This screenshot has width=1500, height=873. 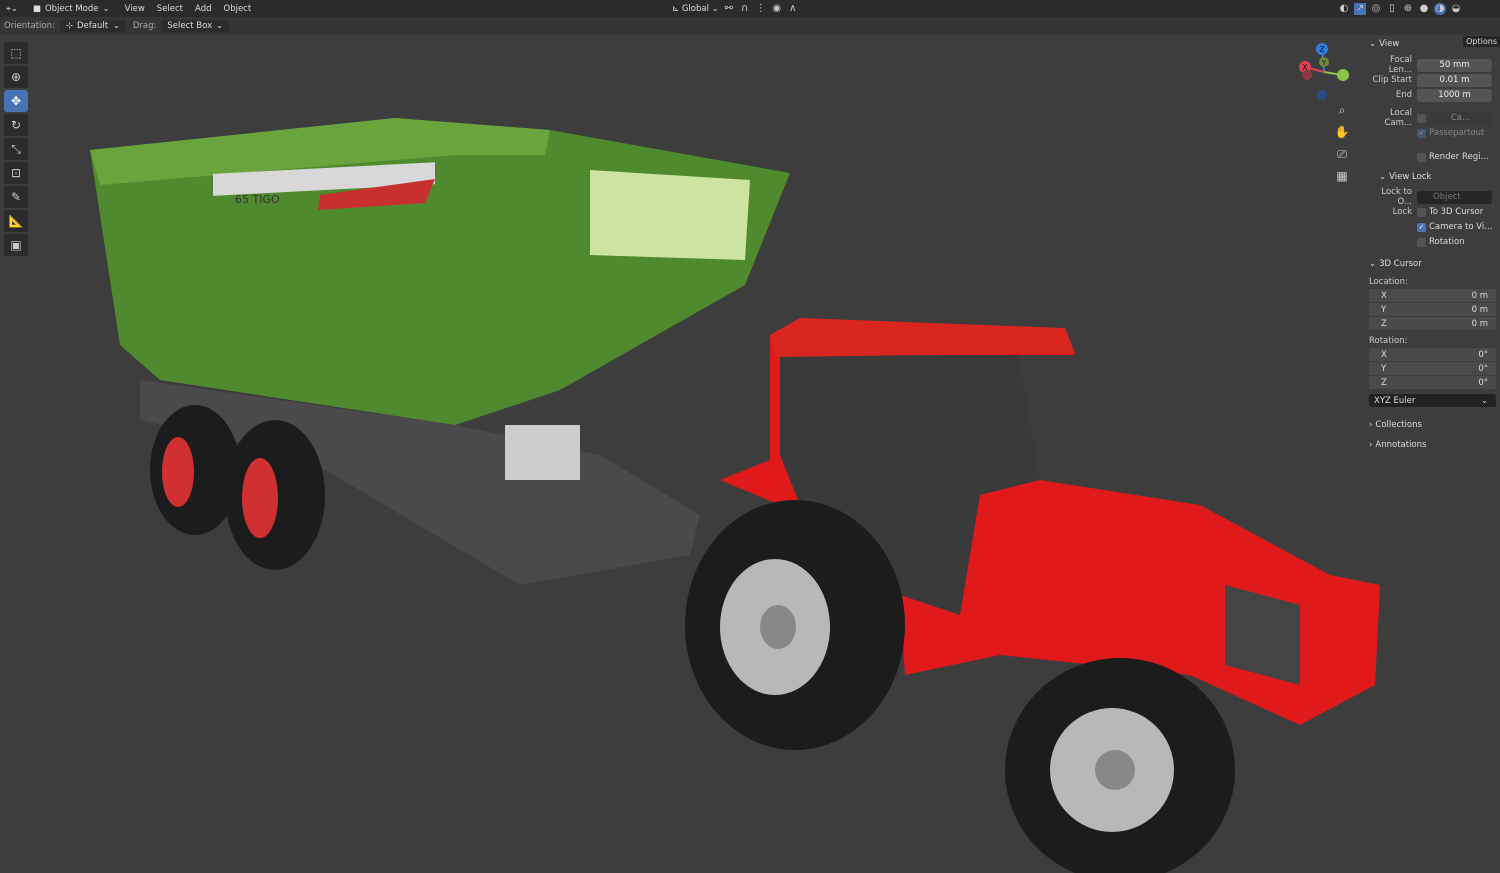 I want to click on perspective-grid-icon: ▦, so click(x=1342, y=176).